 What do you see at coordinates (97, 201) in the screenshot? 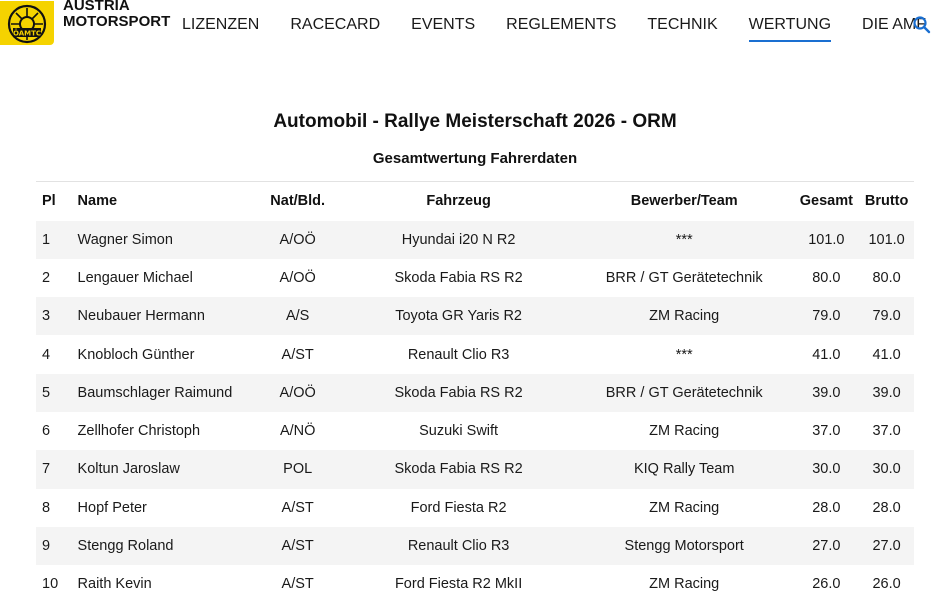
I see `col-header-name: Name` at bounding box center [97, 201].